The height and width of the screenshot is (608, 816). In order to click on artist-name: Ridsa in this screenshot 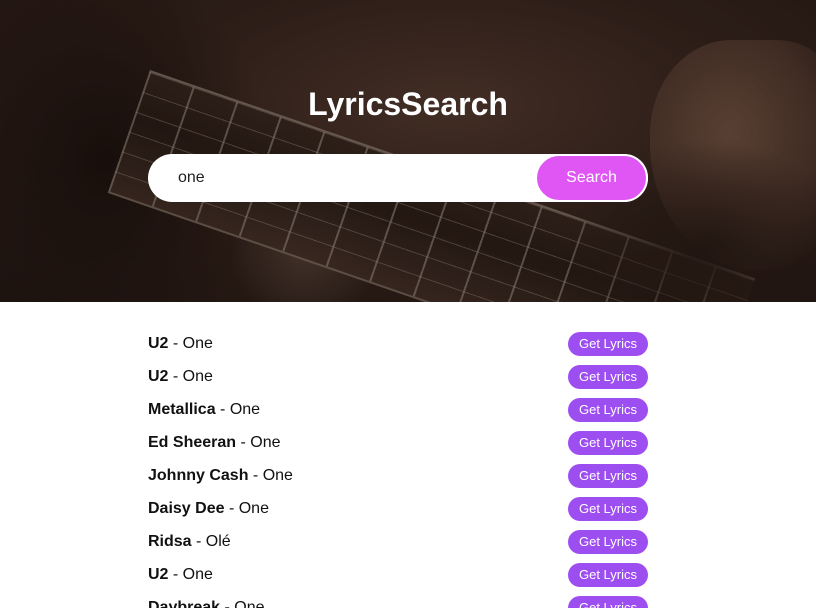, I will do `click(170, 541)`.